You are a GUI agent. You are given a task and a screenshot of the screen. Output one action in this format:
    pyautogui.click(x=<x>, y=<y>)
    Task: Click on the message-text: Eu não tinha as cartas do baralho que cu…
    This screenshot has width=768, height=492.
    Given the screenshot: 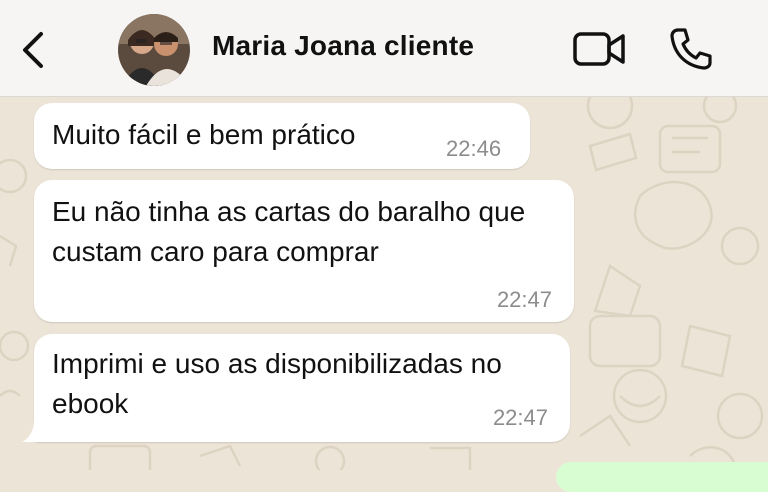 What is the action you would take?
    pyautogui.click(x=289, y=231)
    